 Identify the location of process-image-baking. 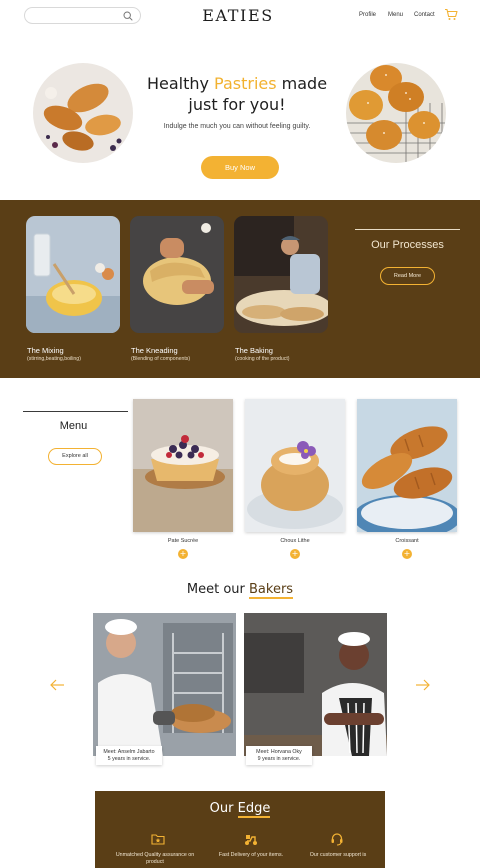
(281, 274).